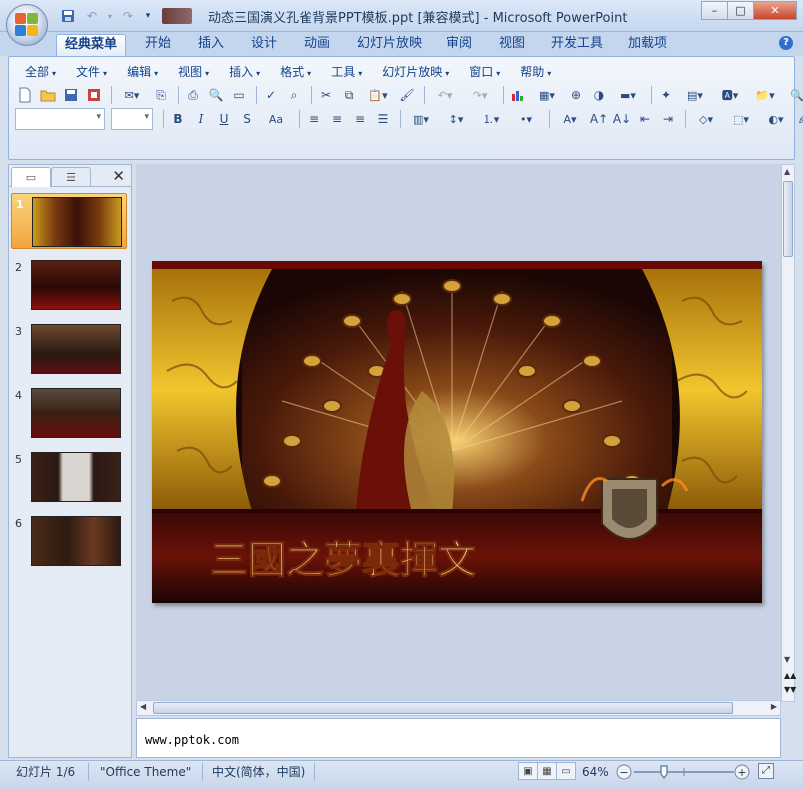 This screenshot has height=789, width=803. Describe the element at coordinates (276, 119) in the screenshot. I see `change-case-button: Aa` at that location.